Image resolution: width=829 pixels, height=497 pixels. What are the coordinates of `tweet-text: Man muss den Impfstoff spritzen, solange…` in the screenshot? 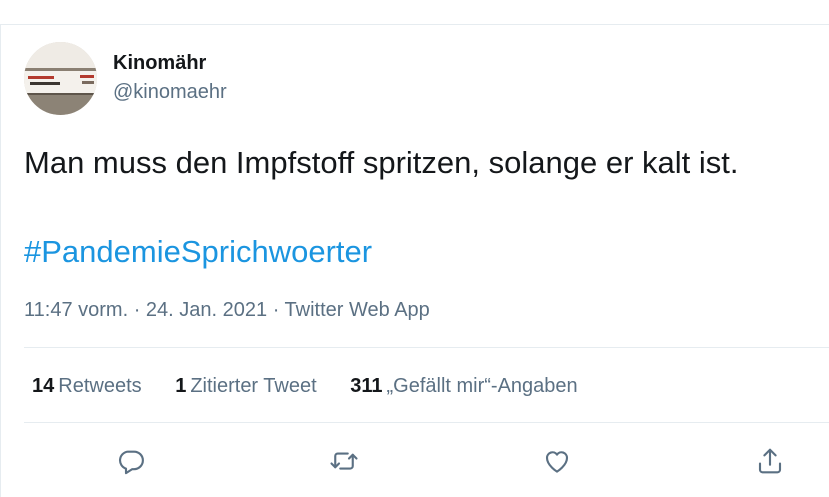 It's located at (381, 162).